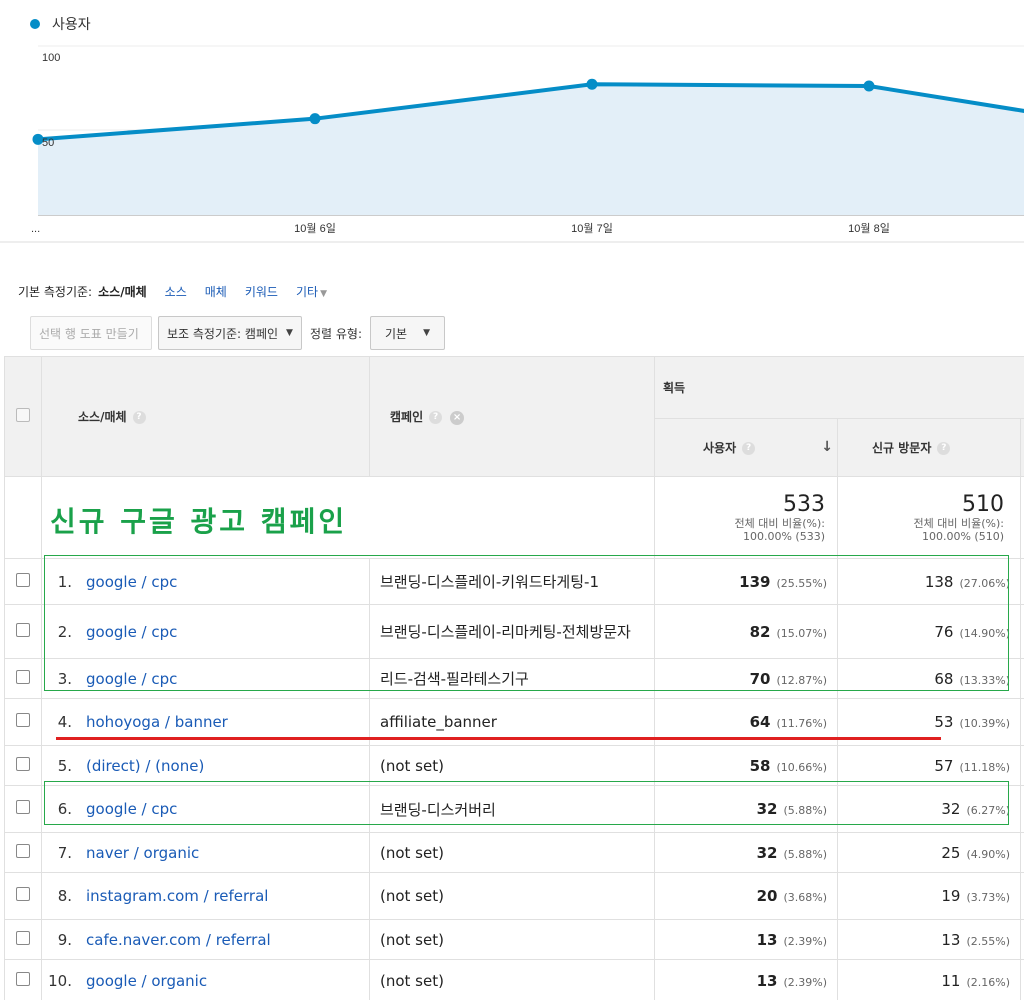 The width and height of the screenshot is (1024, 1000). I want to click on header-new-users: 신규 방문자?, so click(929, 447).